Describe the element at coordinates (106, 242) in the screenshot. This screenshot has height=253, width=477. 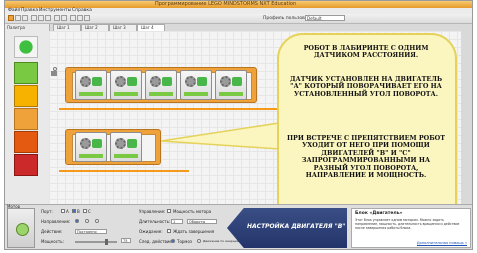
I see `power-slider-knob` at that location.